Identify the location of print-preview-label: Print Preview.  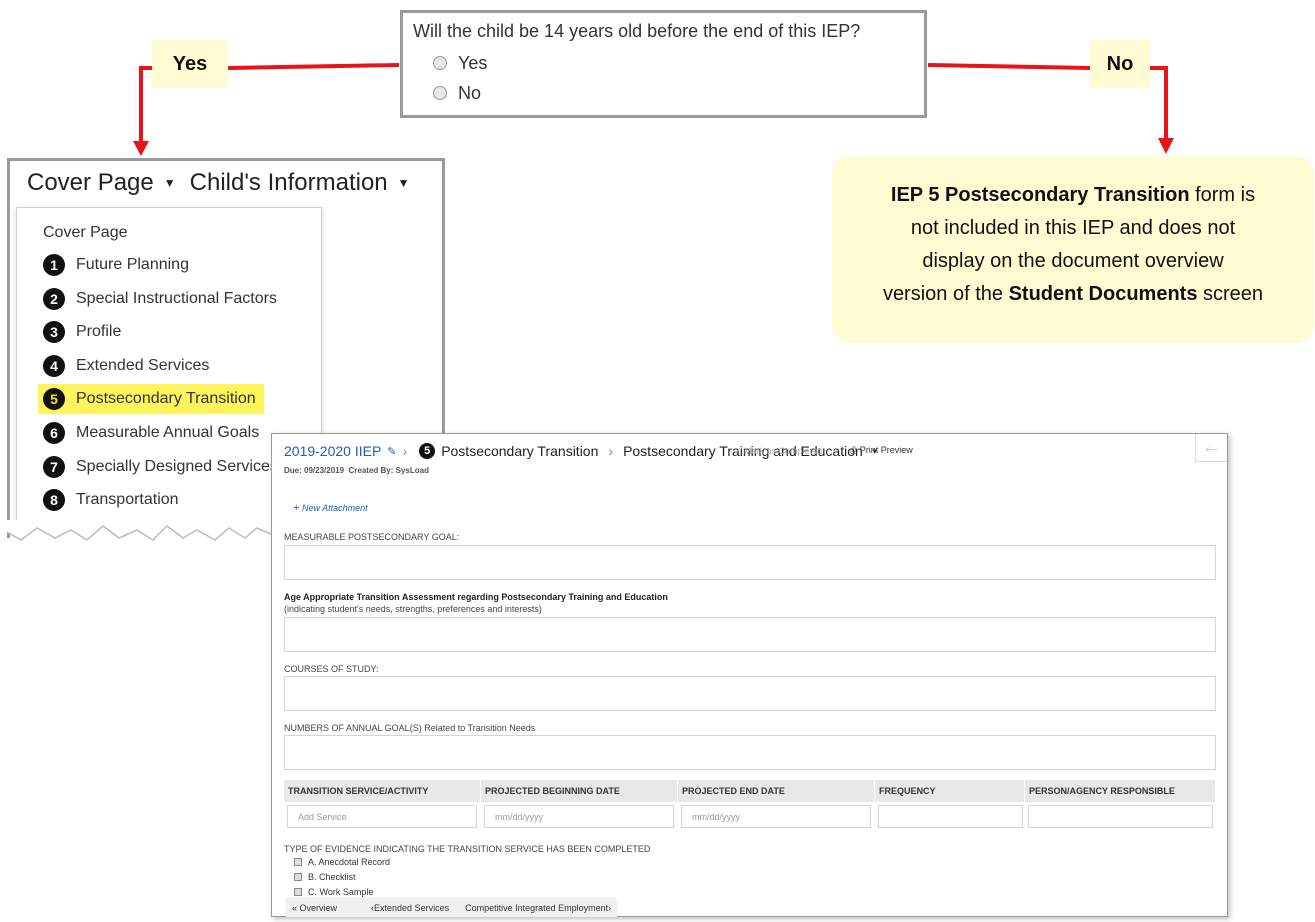
(886, 450).